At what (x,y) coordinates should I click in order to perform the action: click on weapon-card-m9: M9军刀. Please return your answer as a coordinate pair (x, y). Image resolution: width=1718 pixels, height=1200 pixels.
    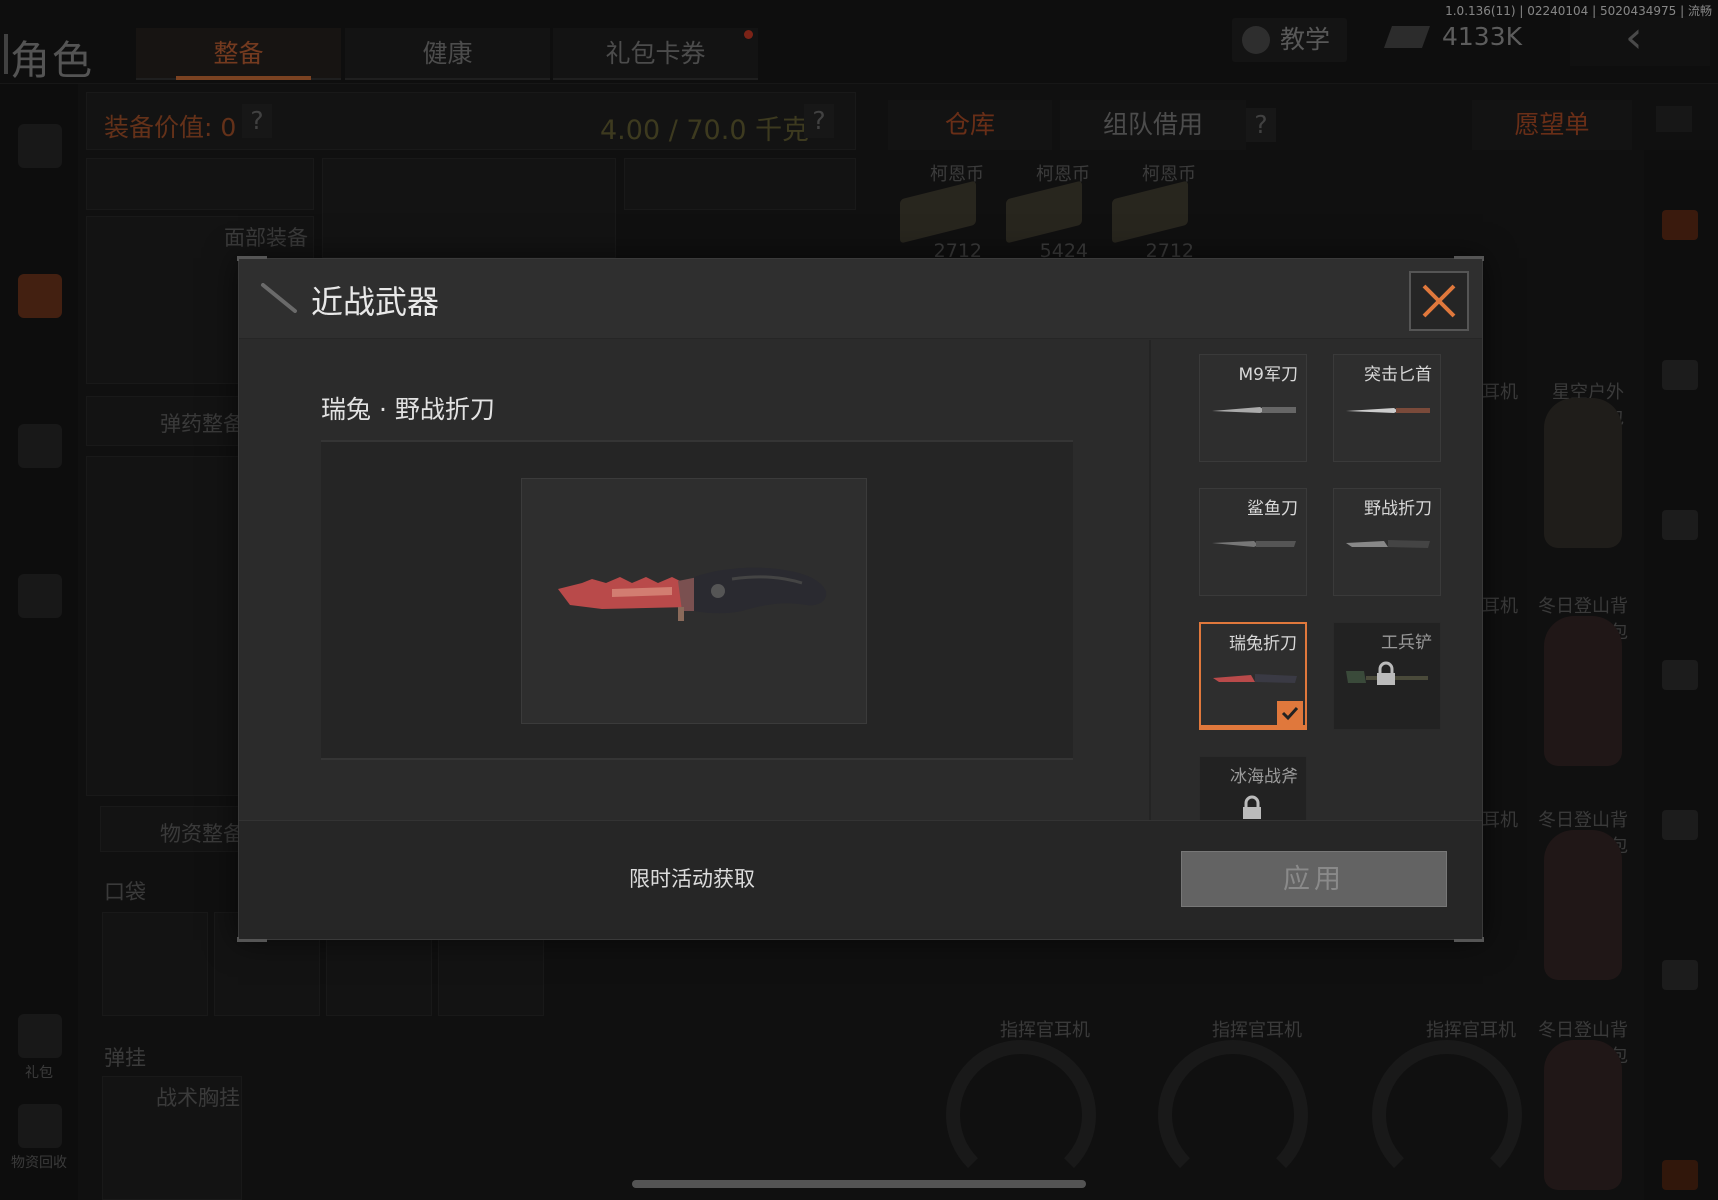
    Looking at the image, I should click on (1253, 408).